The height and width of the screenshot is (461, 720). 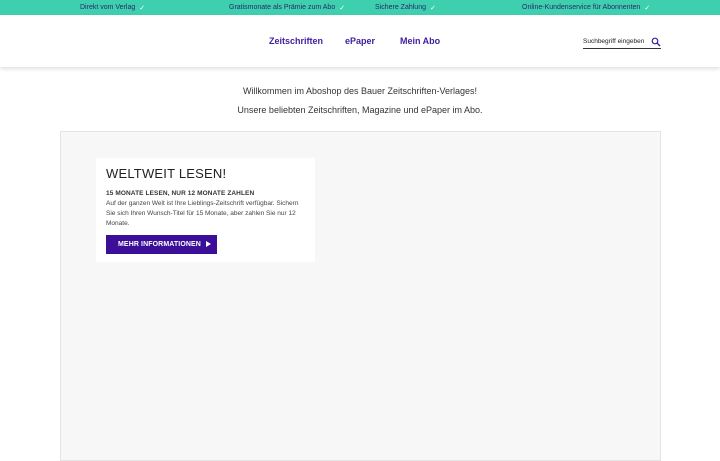 I want to click on usp-secure-payment: Sichere Zahlung ✓, so click(x=405, y=7).